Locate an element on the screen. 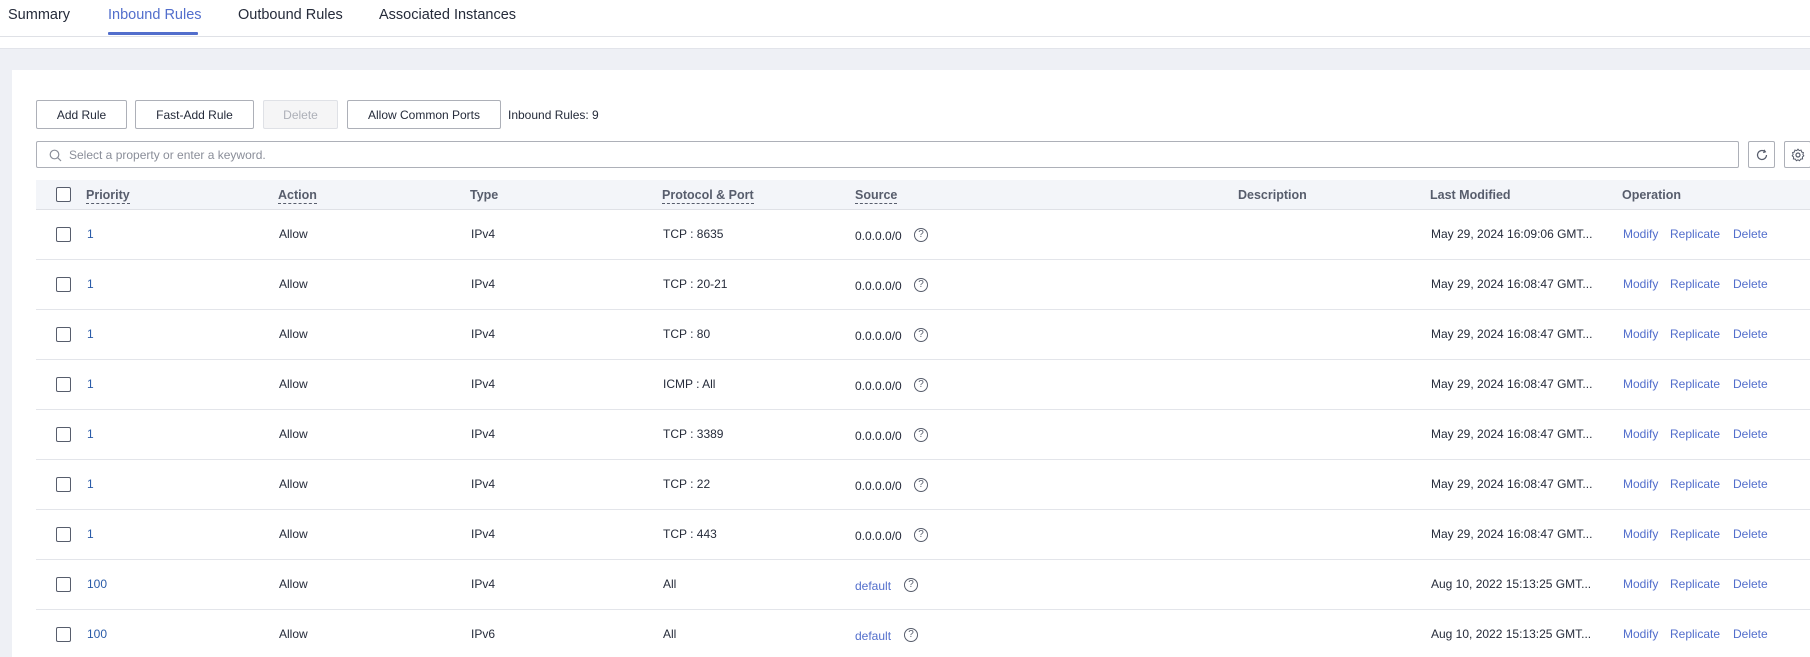 The height and width of the screenshot is (657, 1810). header-action: Action is located at coordinates (297, 196).